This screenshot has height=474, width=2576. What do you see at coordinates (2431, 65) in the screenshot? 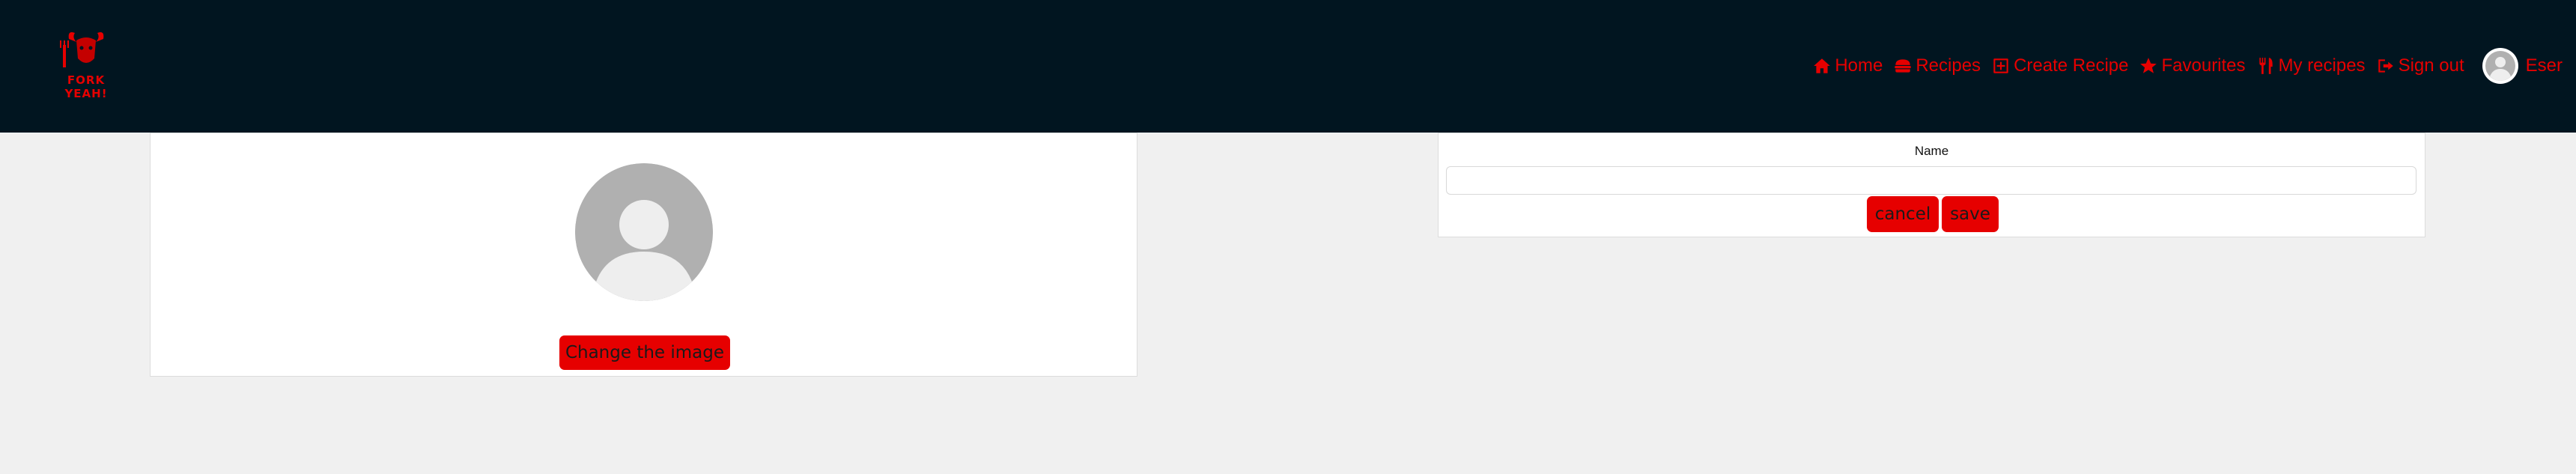
I see `nav-sign-out-label: Sign out` at bounding box center [2431, 65].